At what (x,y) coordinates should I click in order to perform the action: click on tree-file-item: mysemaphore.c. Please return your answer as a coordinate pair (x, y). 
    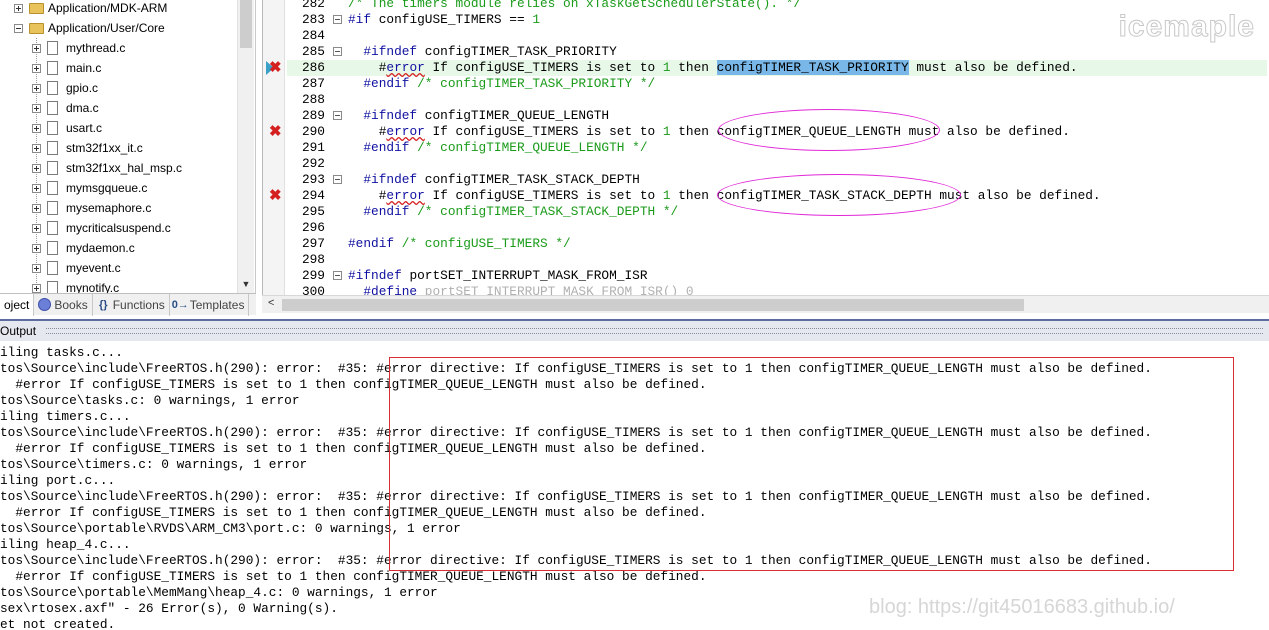
    Looking at the image, I should click on (91, 208).